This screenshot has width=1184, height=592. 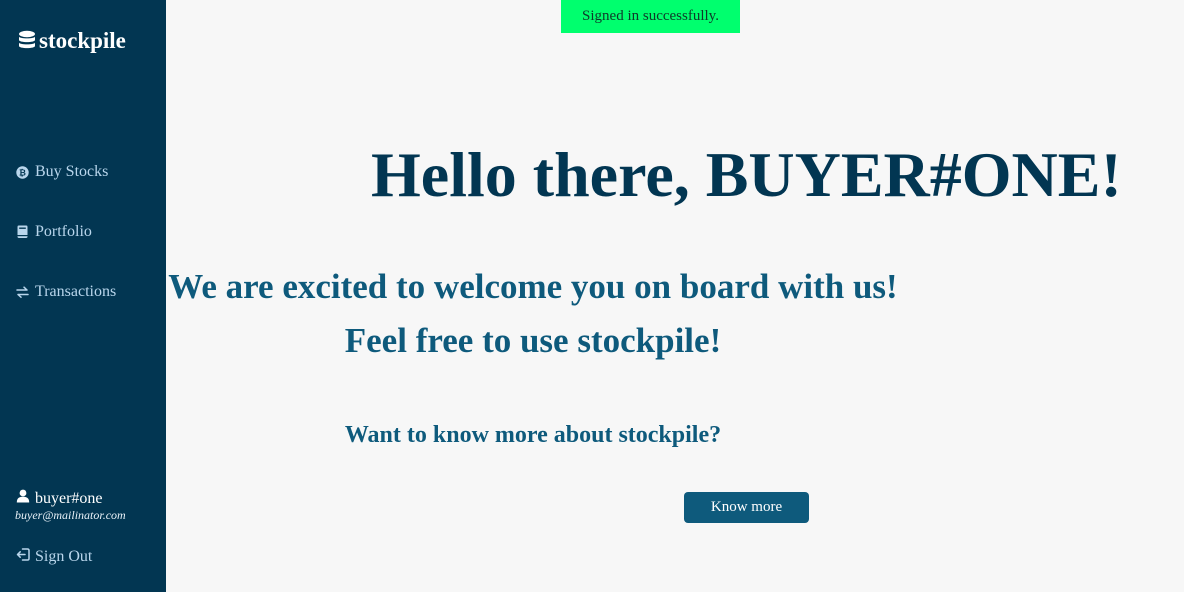 I want to click on know-more-question: Want to know more about stockpile?, so click(x=533, y=435).